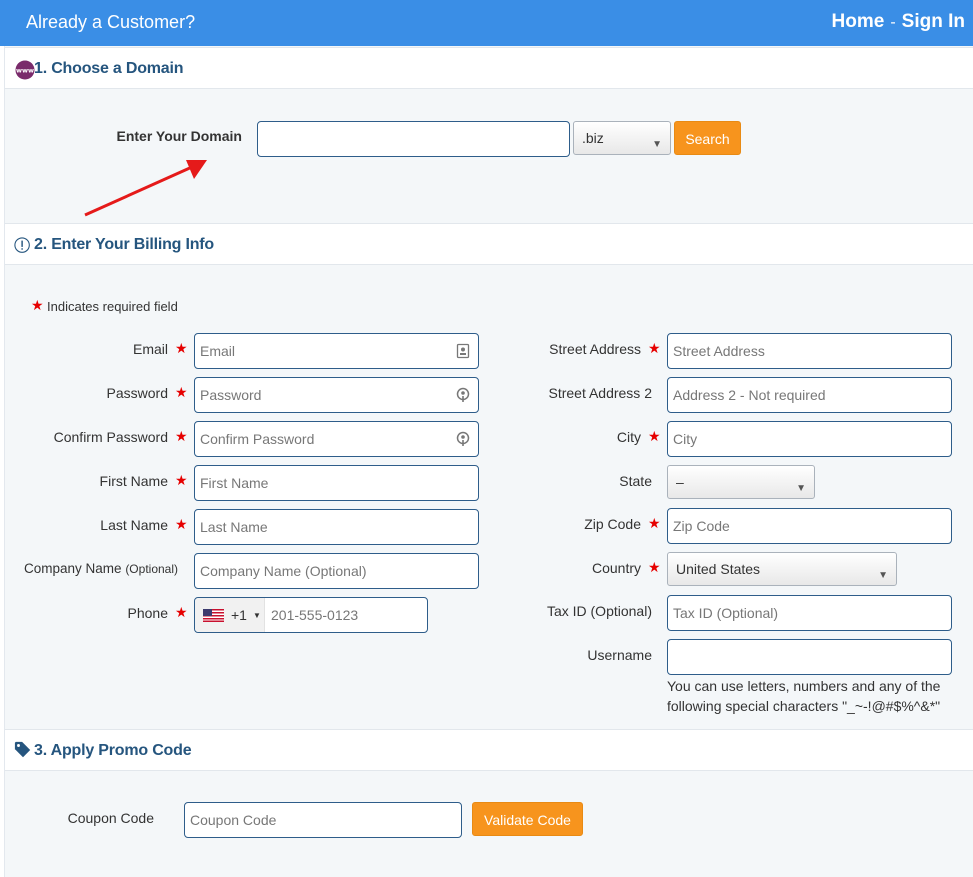 Image resolution: width=973 pixels, height=877 pixels. What do you see at coordinates (145, 188) in the screenshot?
I see `red-arrow-annotation` at bounding box center [145, 188].